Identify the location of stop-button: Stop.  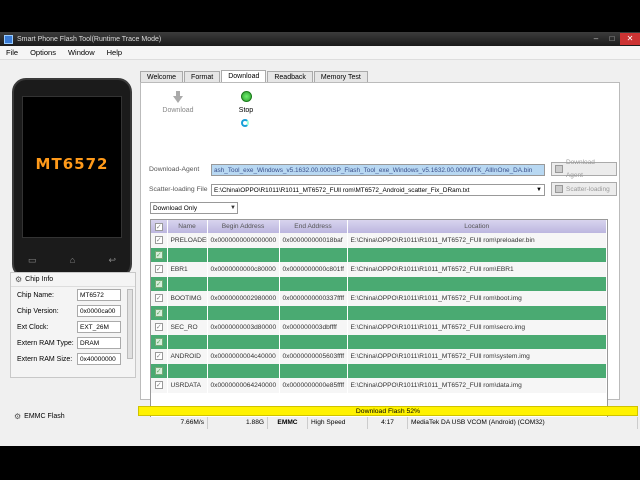
(246, 102).